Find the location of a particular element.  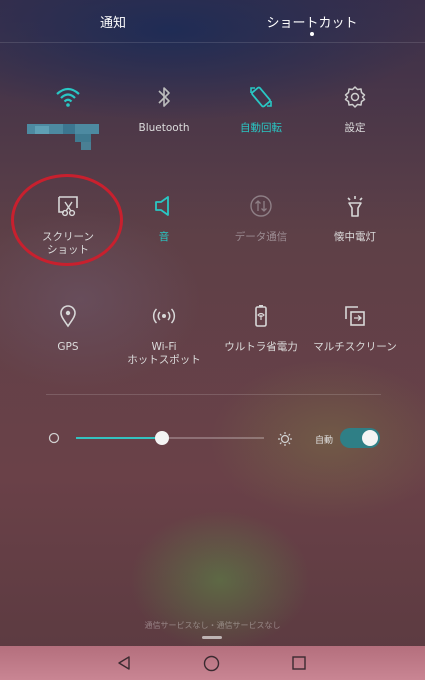

tile-label: 懐中電灯 is located at coordinates (355, 237).